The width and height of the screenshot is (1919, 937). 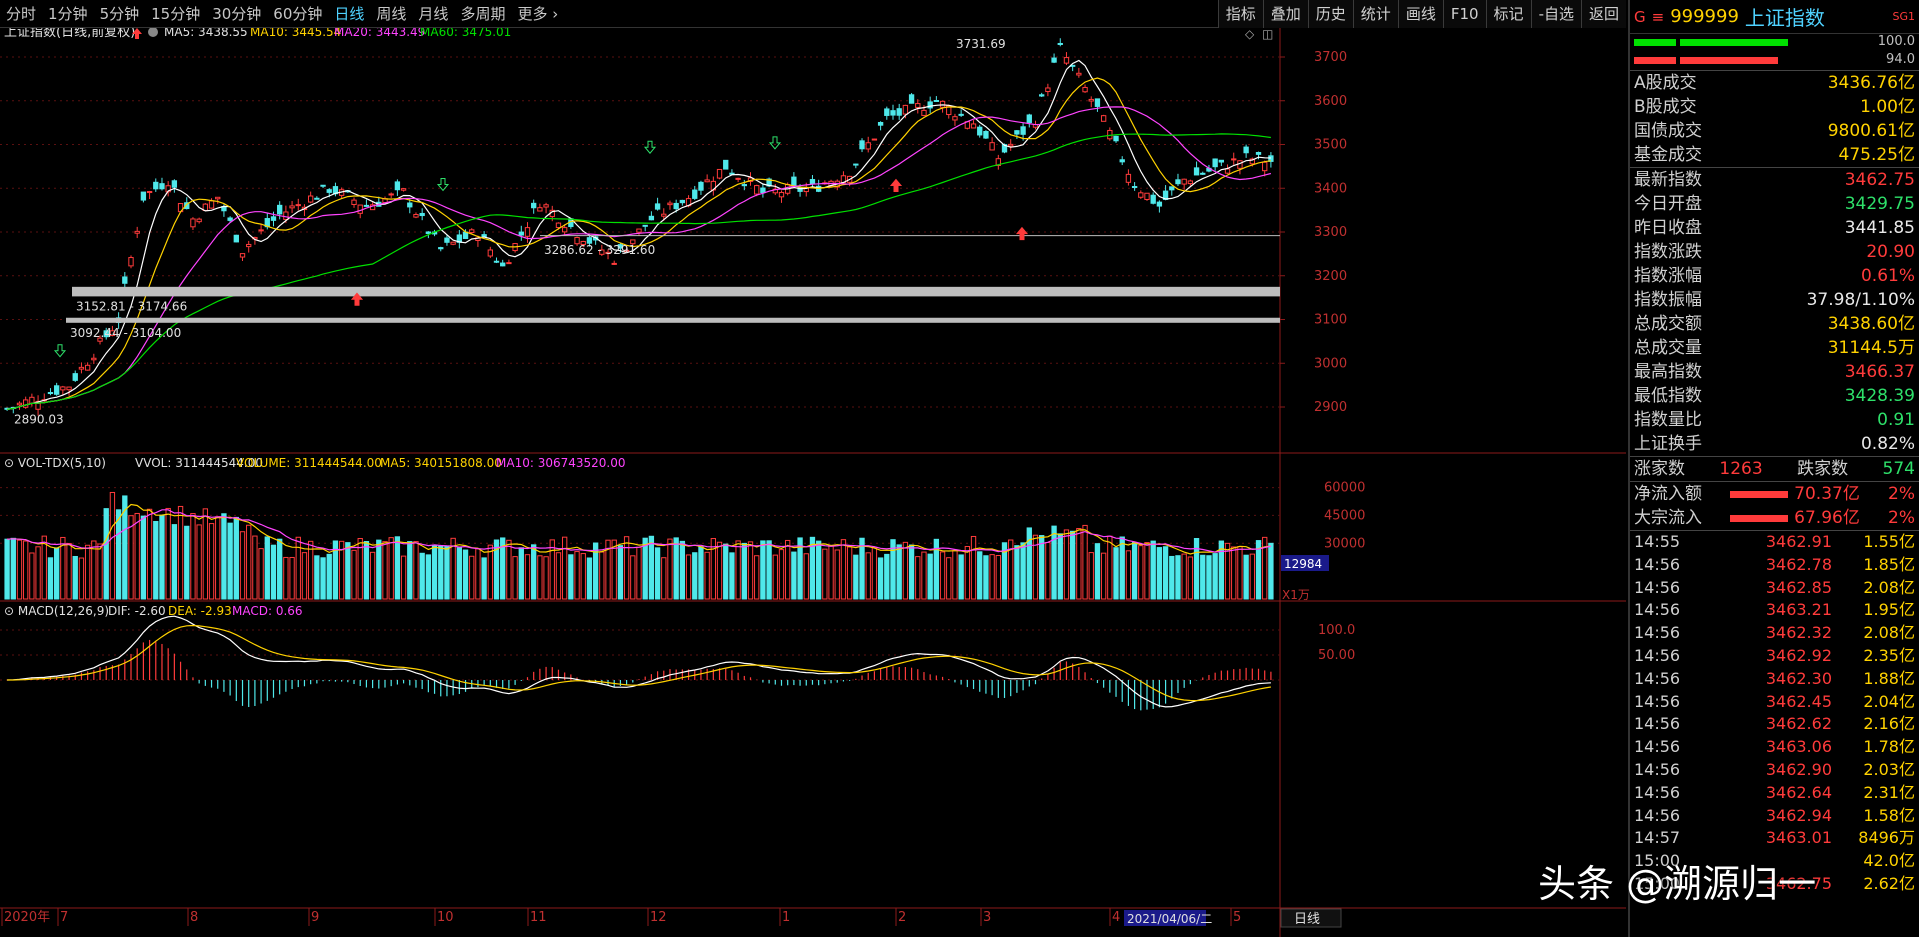 I want to click on flow-list: 净流入额 70.37亿 2% 大宗流入 67.96亿 2%, so click(x=1774, y=506).